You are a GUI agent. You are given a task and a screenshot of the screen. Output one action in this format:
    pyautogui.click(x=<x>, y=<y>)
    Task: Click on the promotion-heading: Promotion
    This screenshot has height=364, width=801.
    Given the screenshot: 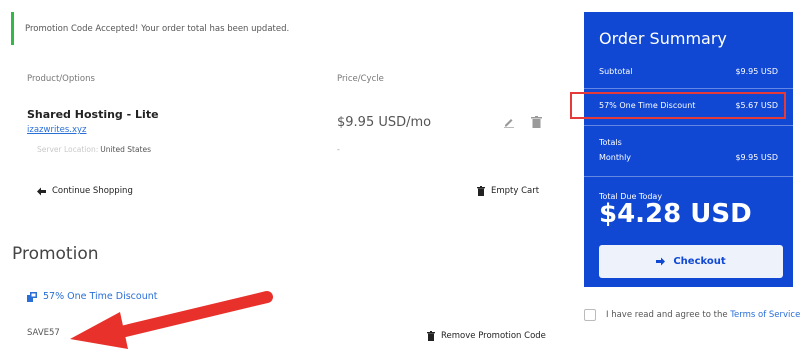 What is the action you would take?
    pyautogui.click(x=55, y=254)
    